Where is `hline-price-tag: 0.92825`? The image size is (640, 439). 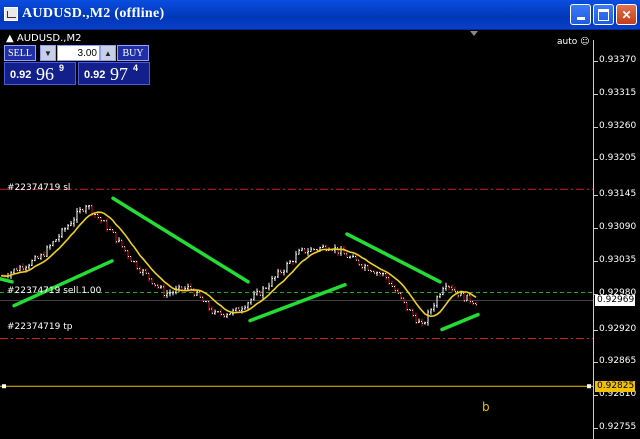
hline-price-tag: 0.92825 is located at coordinates (615, 387).